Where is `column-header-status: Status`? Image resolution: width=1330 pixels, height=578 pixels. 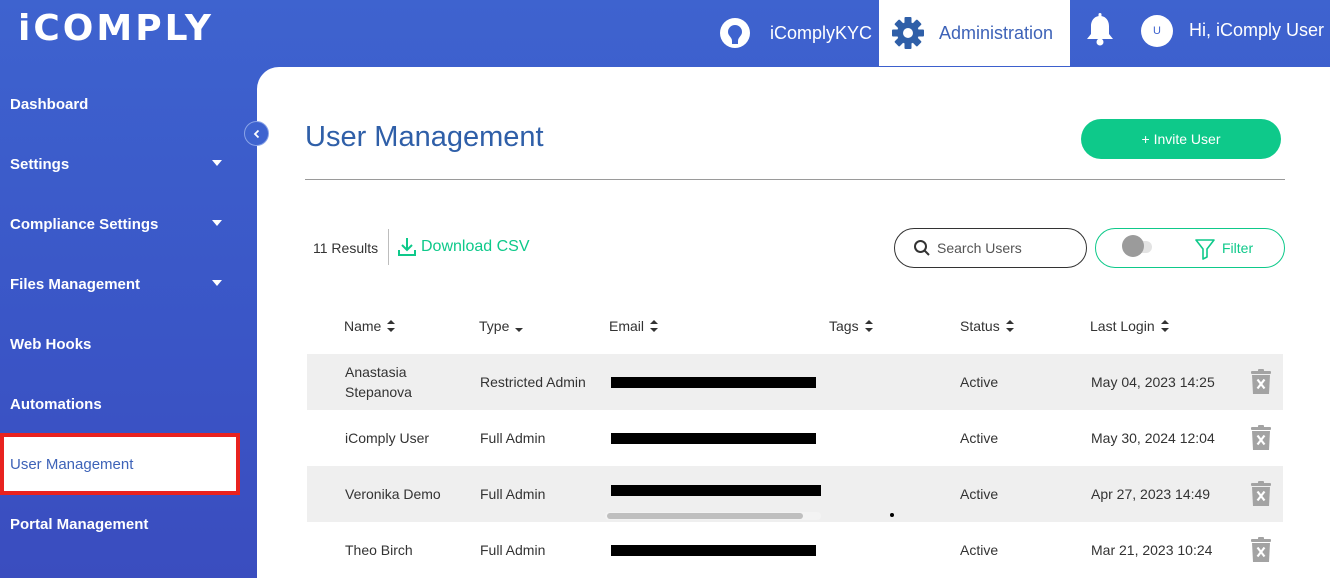 column-header-status: Status is located at coordinates (987, 326).